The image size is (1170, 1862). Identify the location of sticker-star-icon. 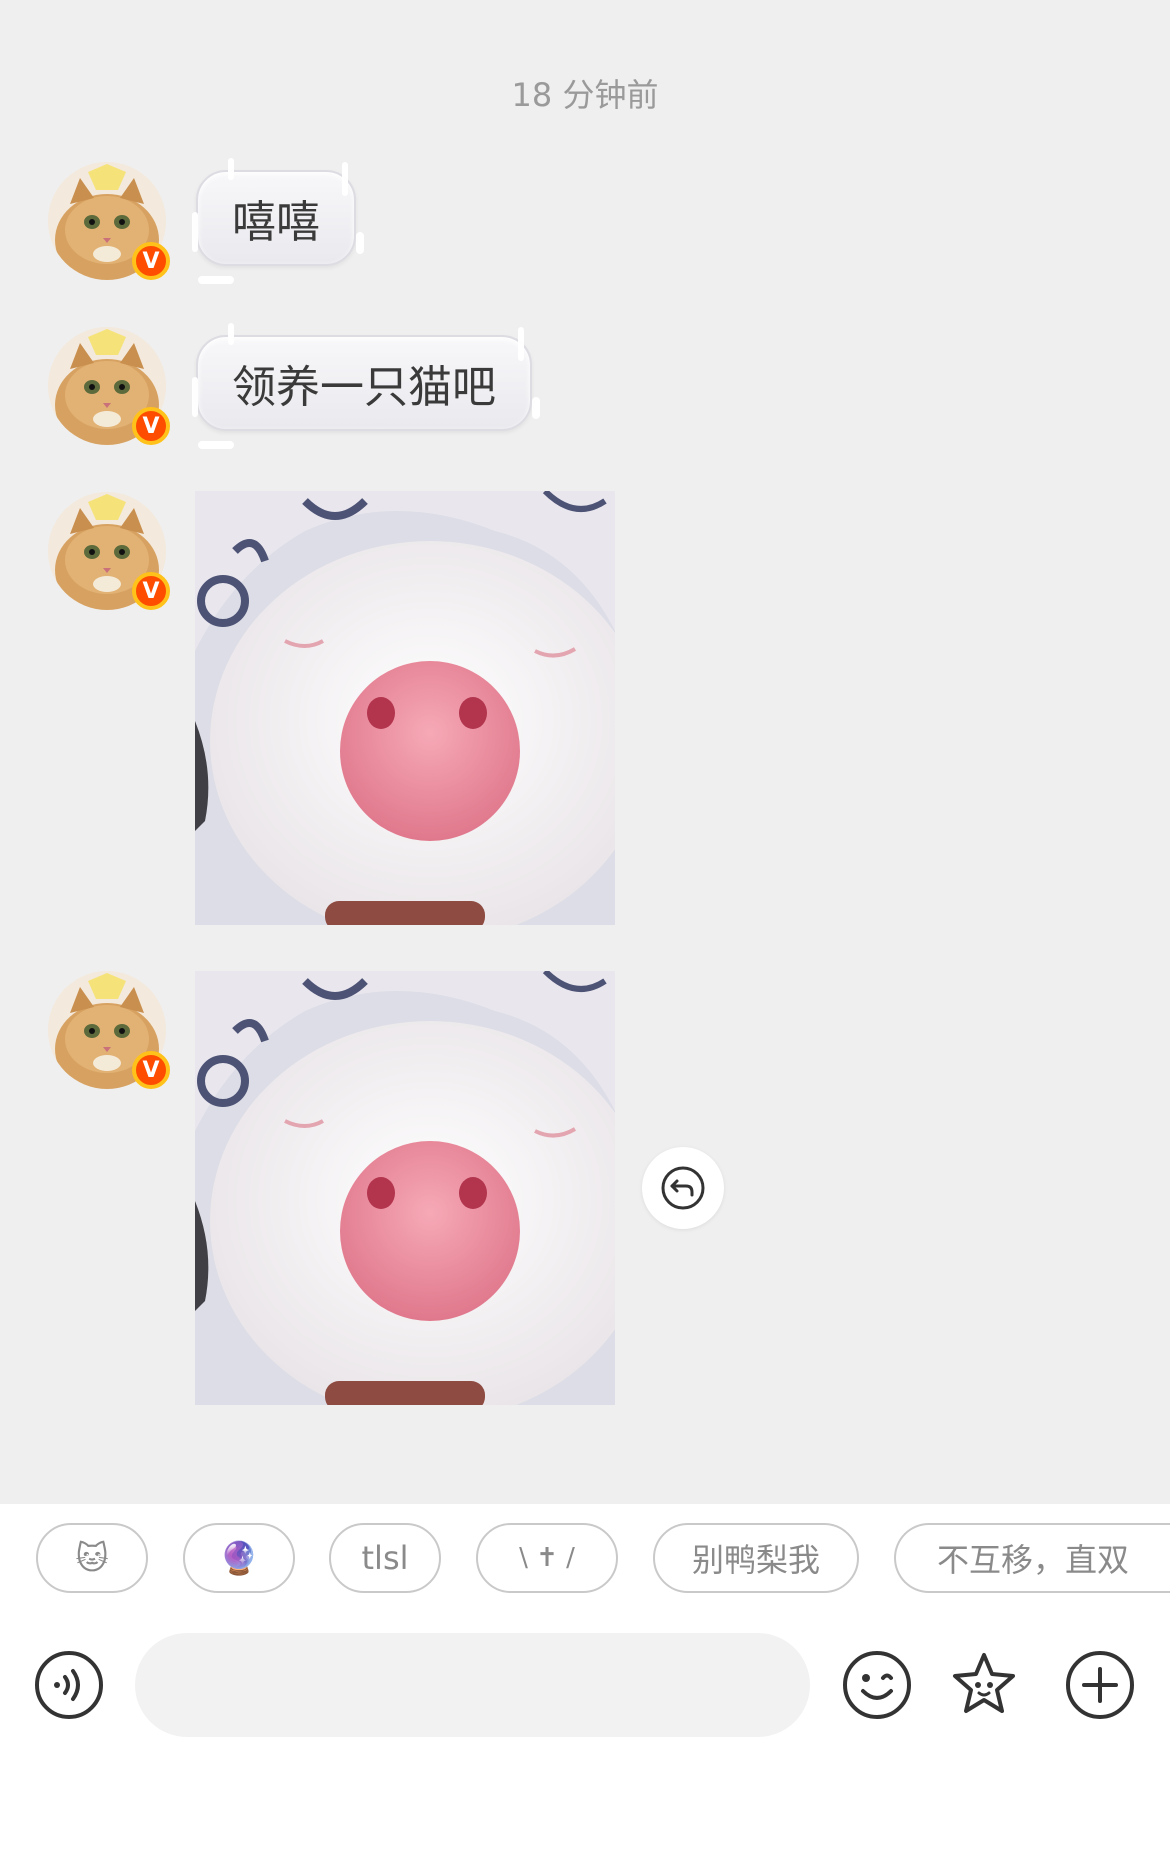
(984, 1683).